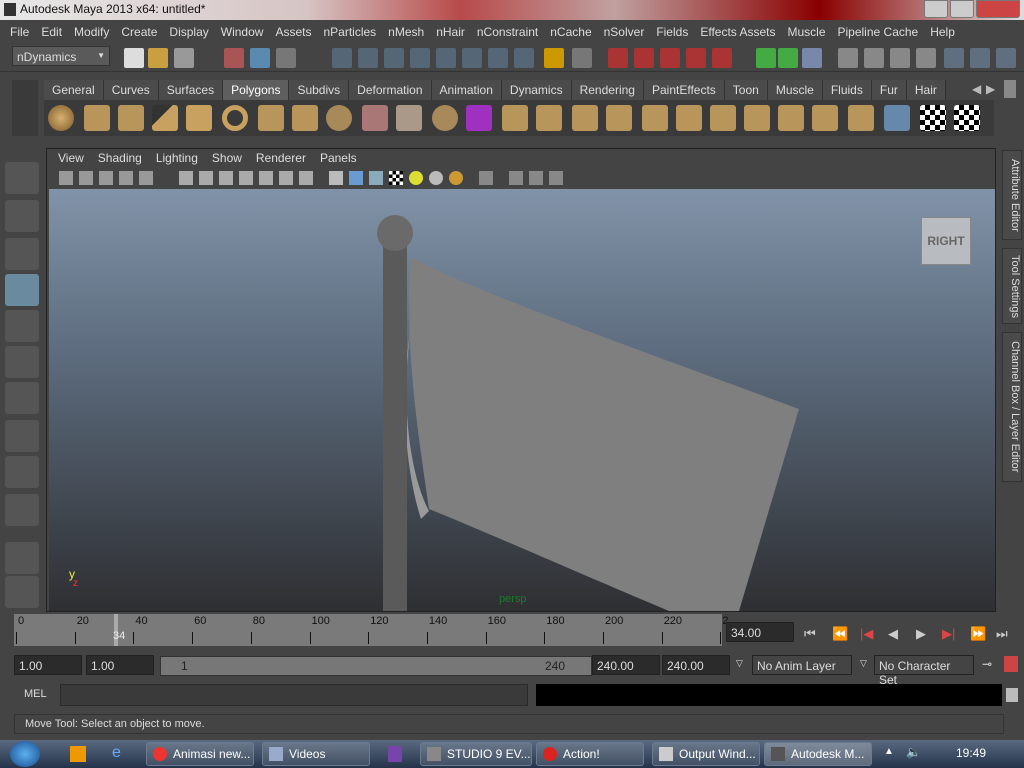 This screenshot has height=768, width=1024. I want to click on attribute-editor-toggle-icon, so click(954, 58).